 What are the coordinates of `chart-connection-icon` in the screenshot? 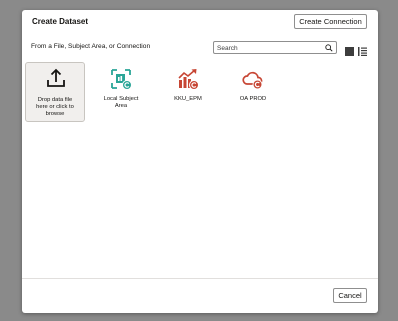 It's located at (188, 79).